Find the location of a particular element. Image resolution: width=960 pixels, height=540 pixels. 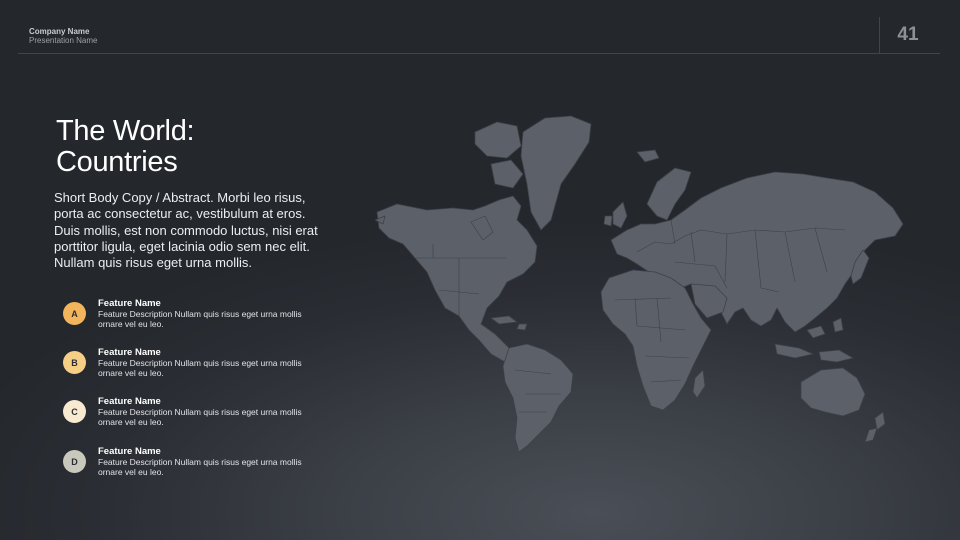

greenland-shape is located at coordinates (556, 173).